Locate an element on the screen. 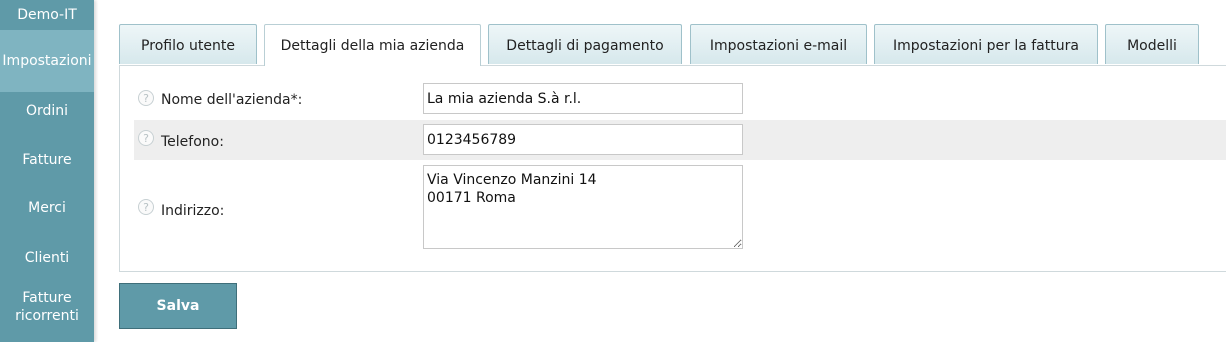 This screenshot has height=342, width=1226. sidebar-item-ordini: Ordini is located at coordinates (47, 116).